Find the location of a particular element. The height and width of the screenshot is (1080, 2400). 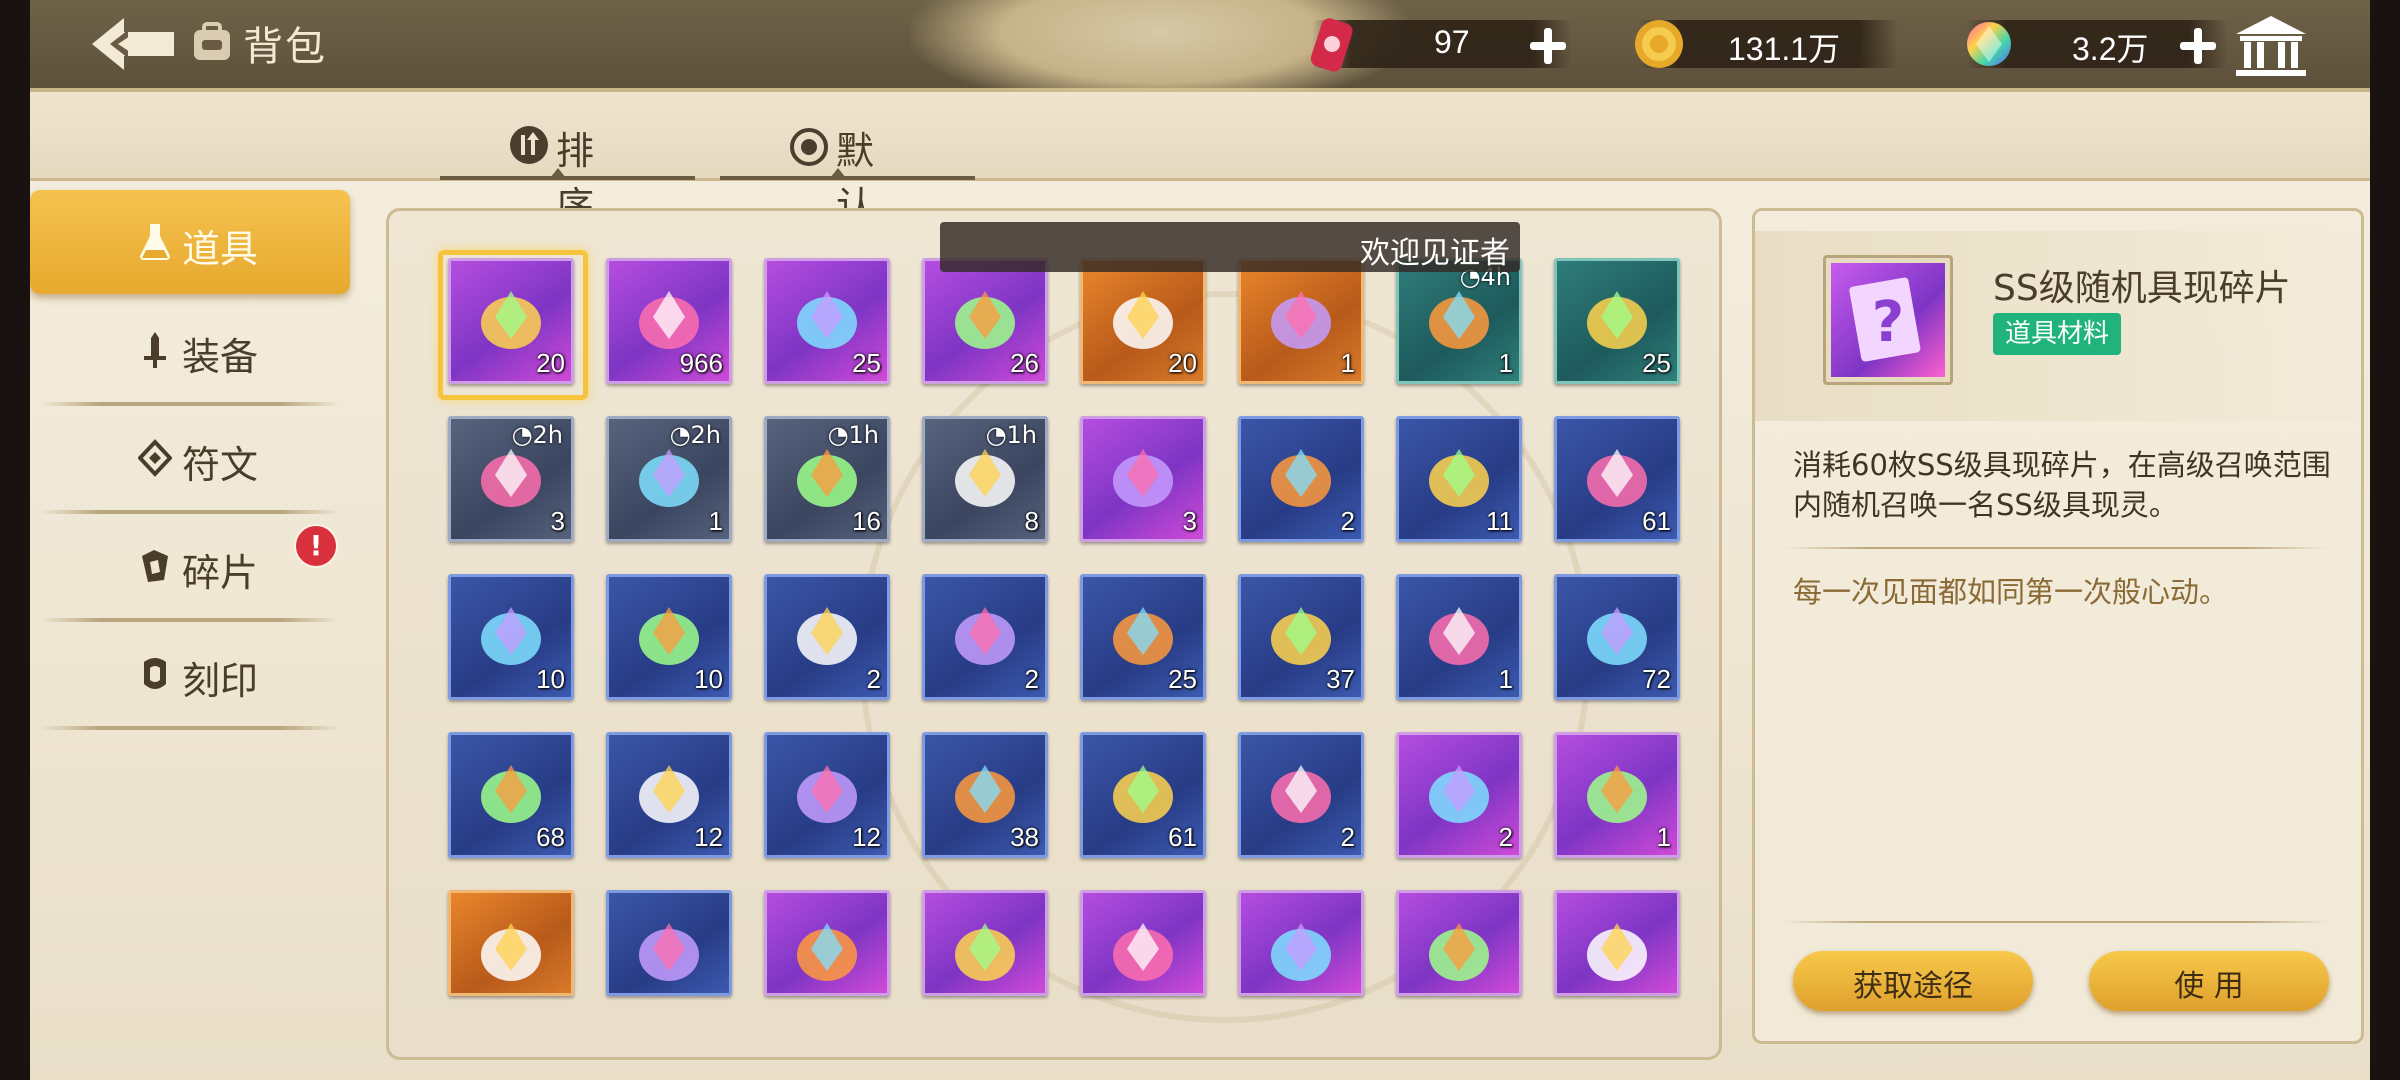

stamina-value: 97 is located at coordinates (1452, 42).